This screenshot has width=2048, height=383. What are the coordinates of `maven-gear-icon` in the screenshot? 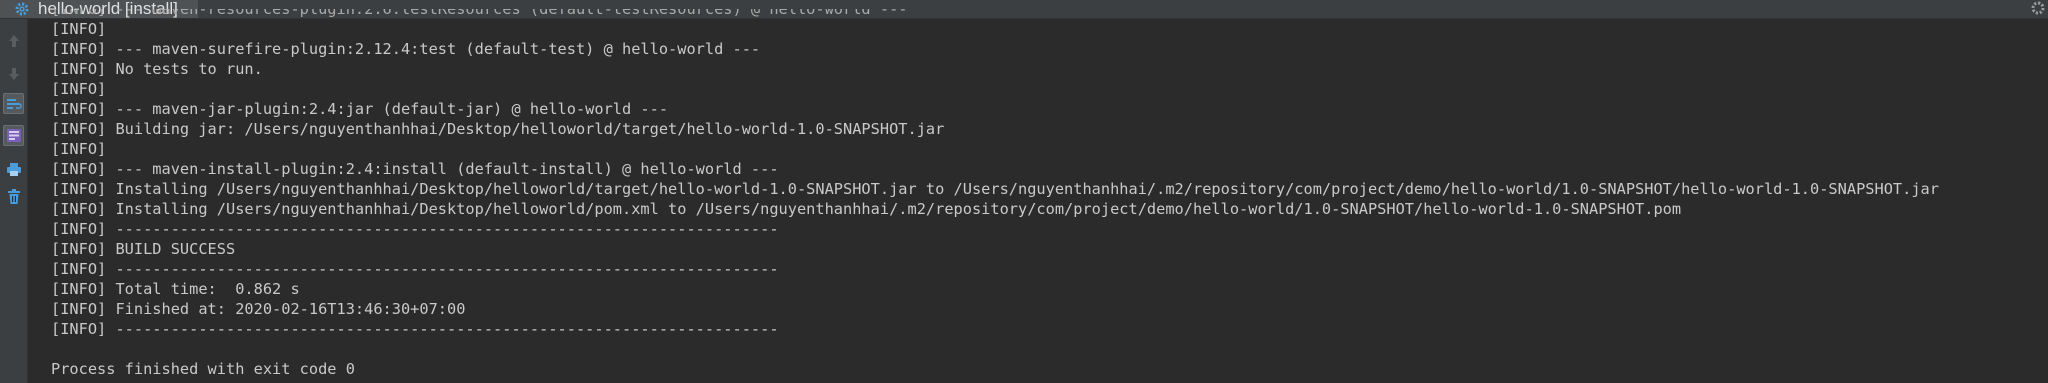 It's located at (22, 9).